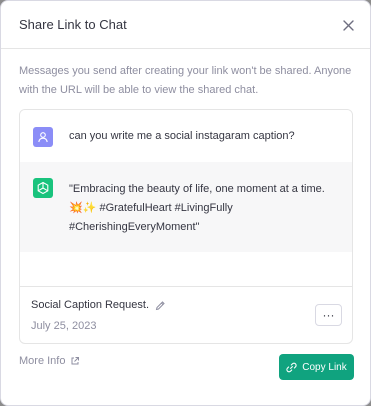 The height and width of the screenshot is (406, 371). I want to click on link-icon, so click(291, 367).